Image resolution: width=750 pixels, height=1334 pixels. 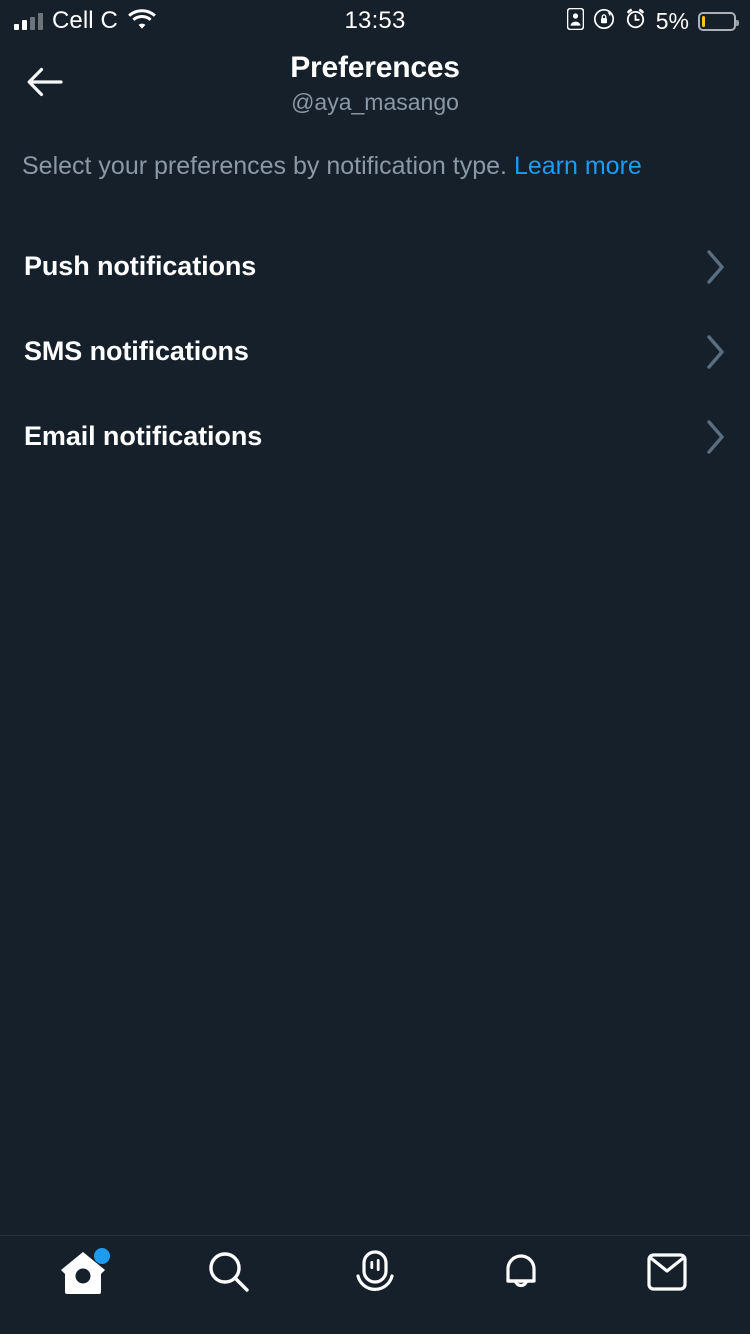 I want to click on page-title: Preferences, so click(x=375, y=67).